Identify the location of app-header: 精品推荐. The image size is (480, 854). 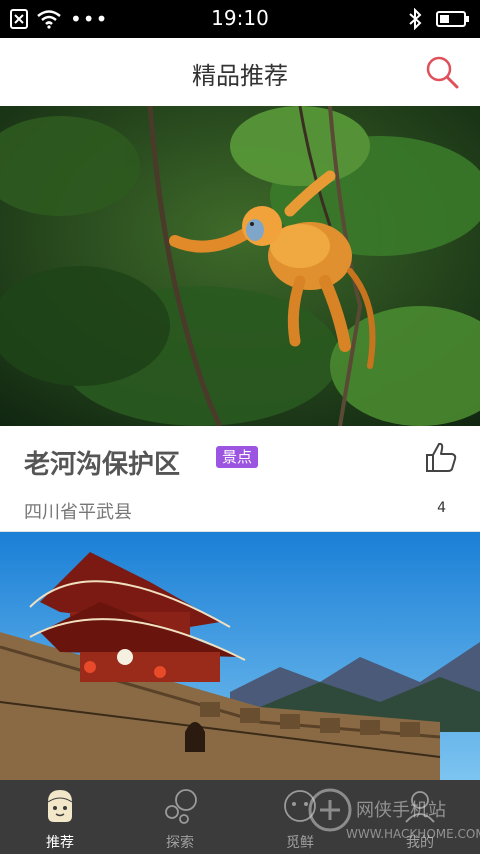
(240, 72).